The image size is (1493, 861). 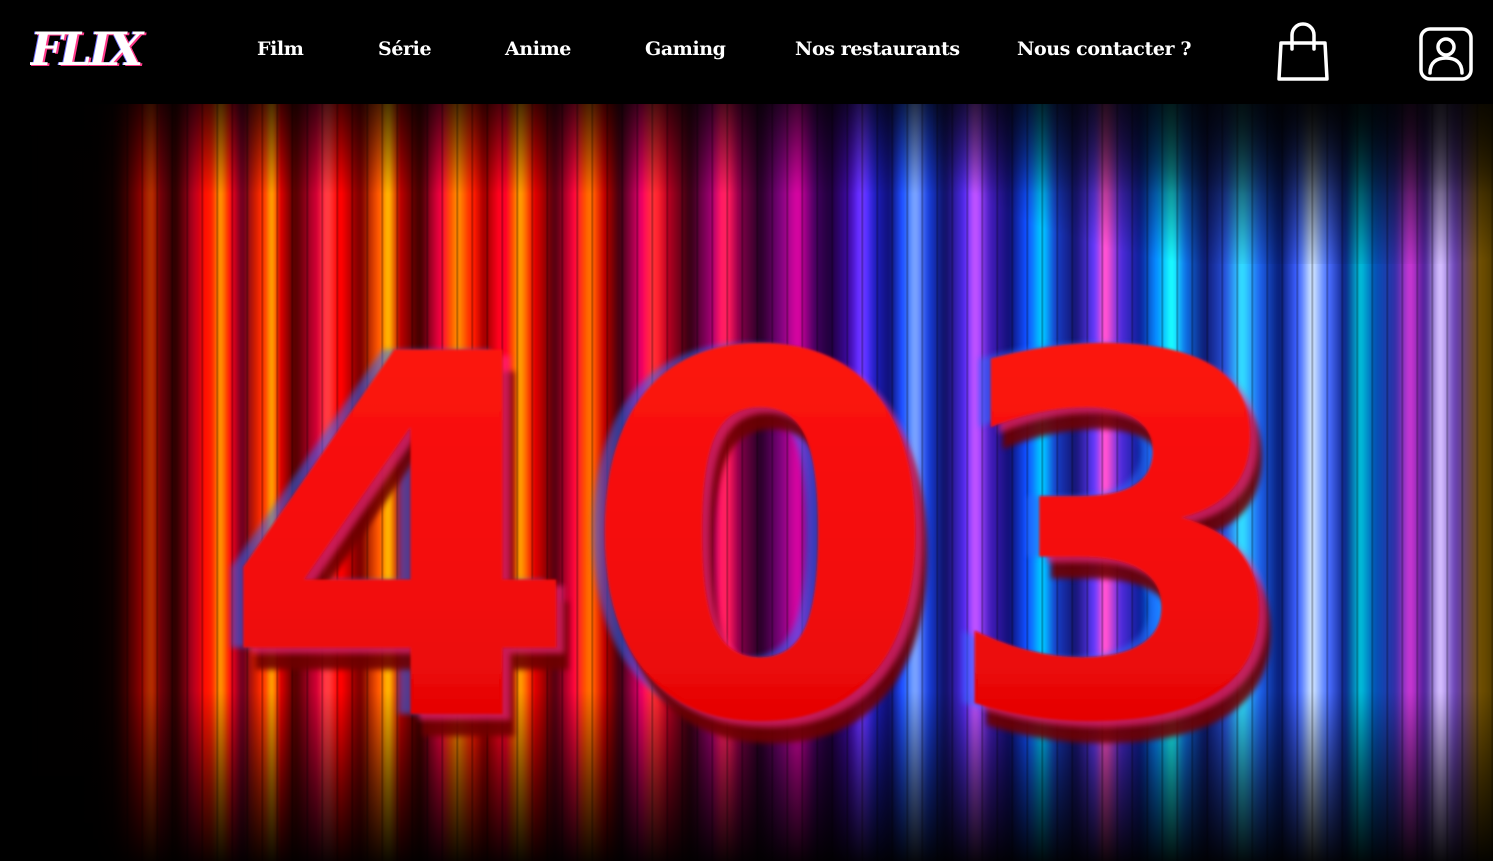 What do you see at coordinates (86, 49) in the screenshot?
I see `logo: FLIX` at bounding box center [86, 49].